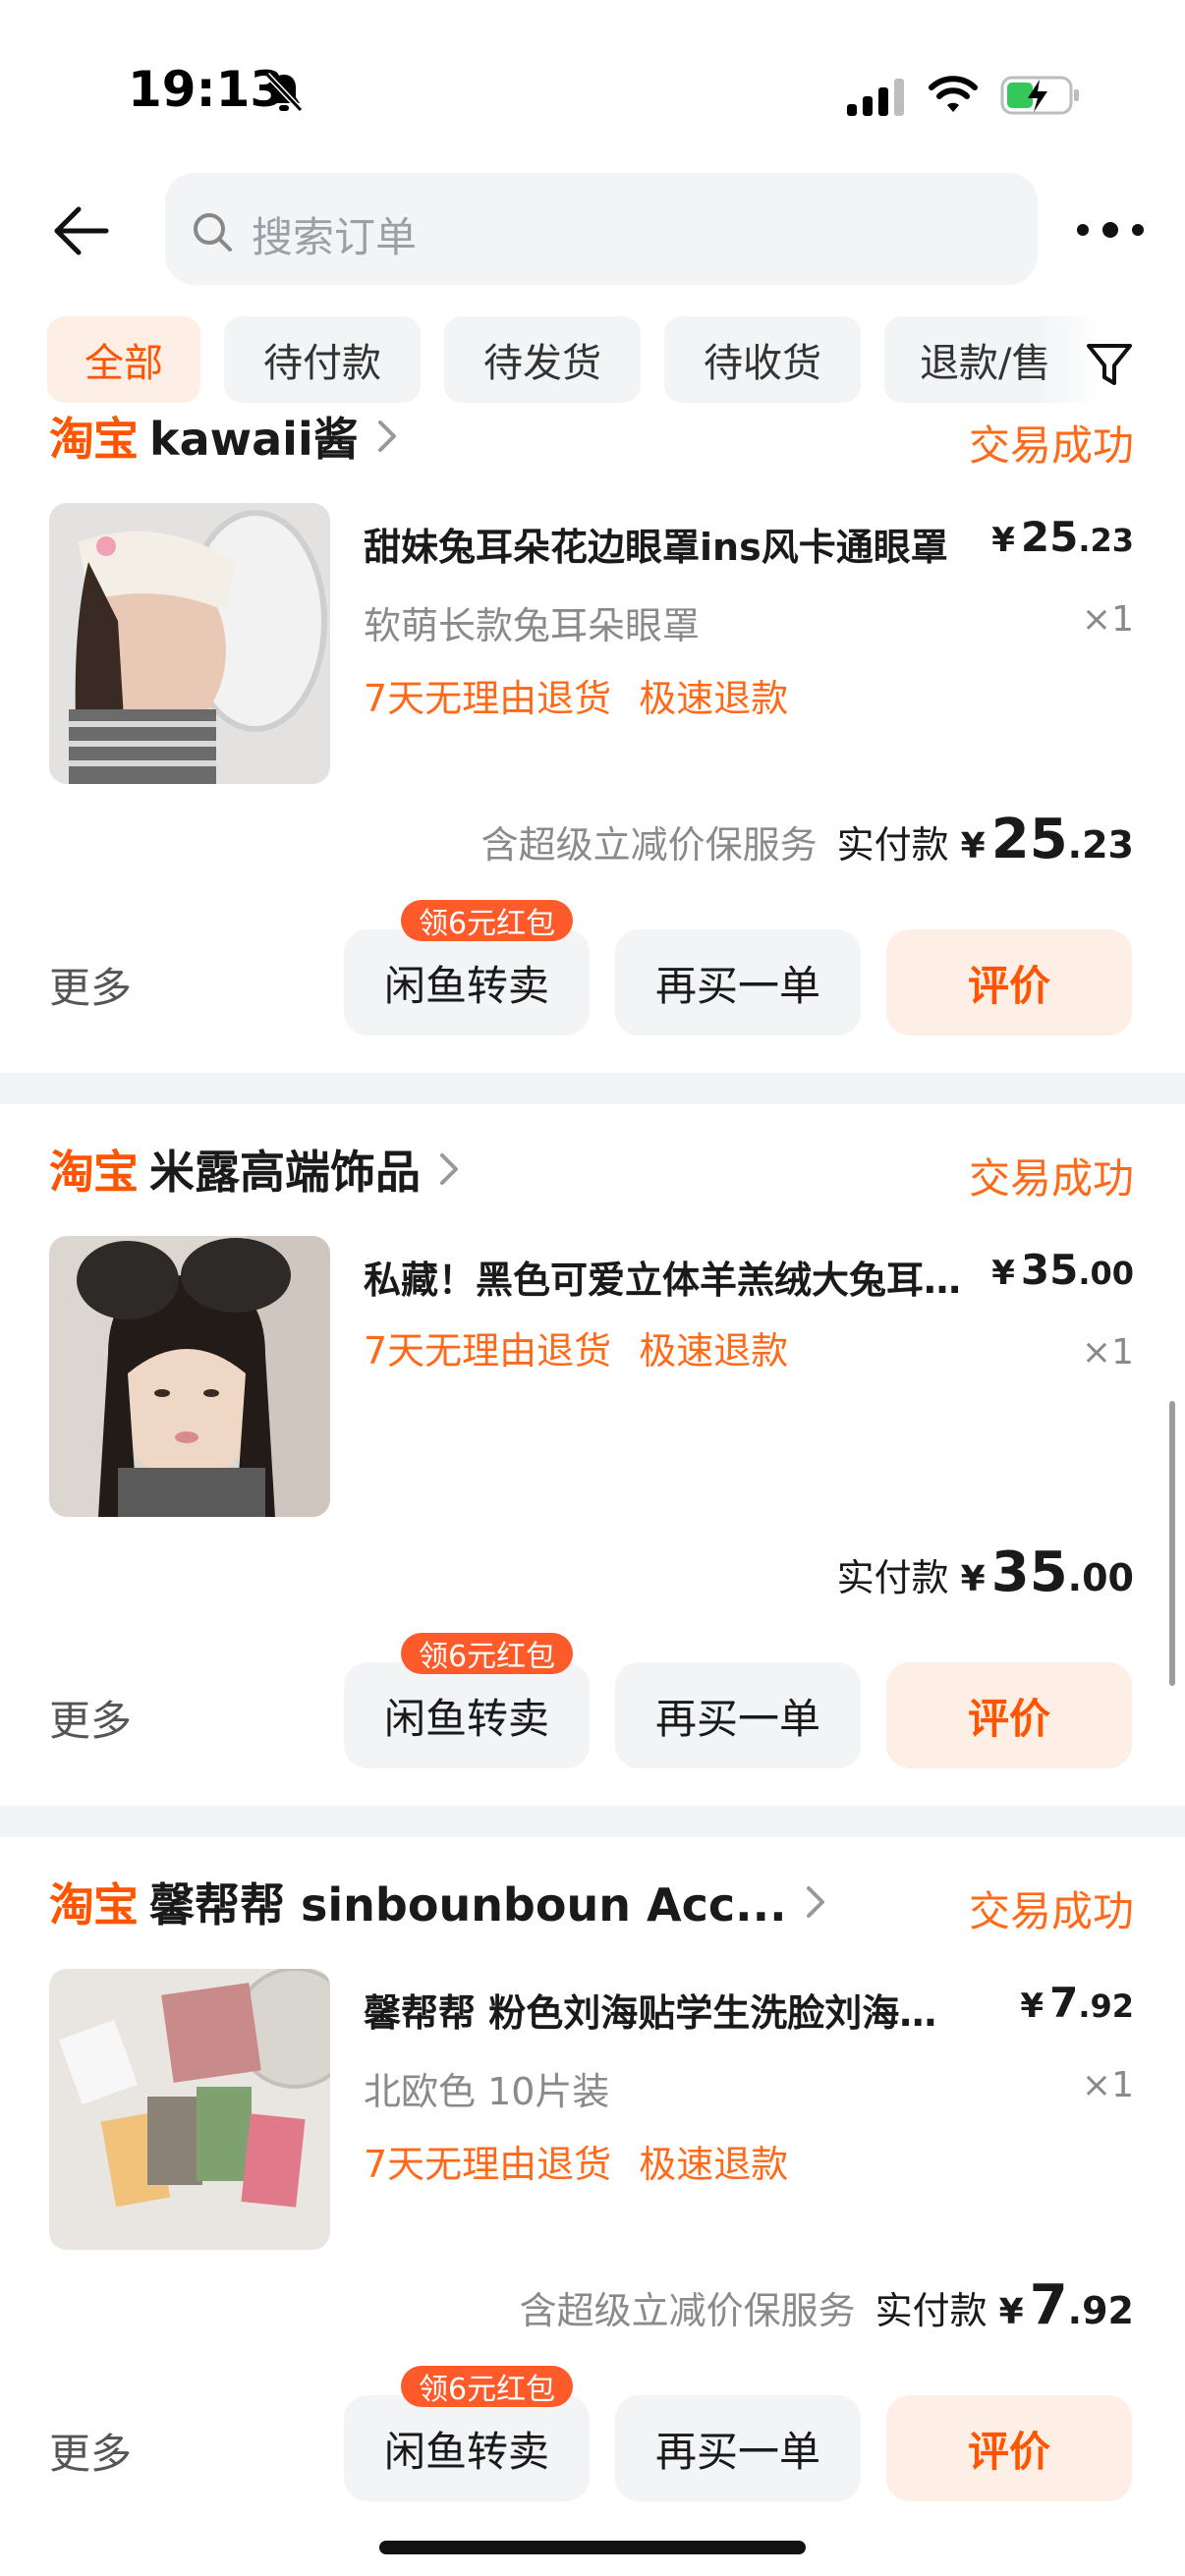 The image size is (1185, 2576). What do you see at coordinates (1106, 1273) in the screenshot?
I see `price-dec: .00` at bounding box center [1106, 1273].